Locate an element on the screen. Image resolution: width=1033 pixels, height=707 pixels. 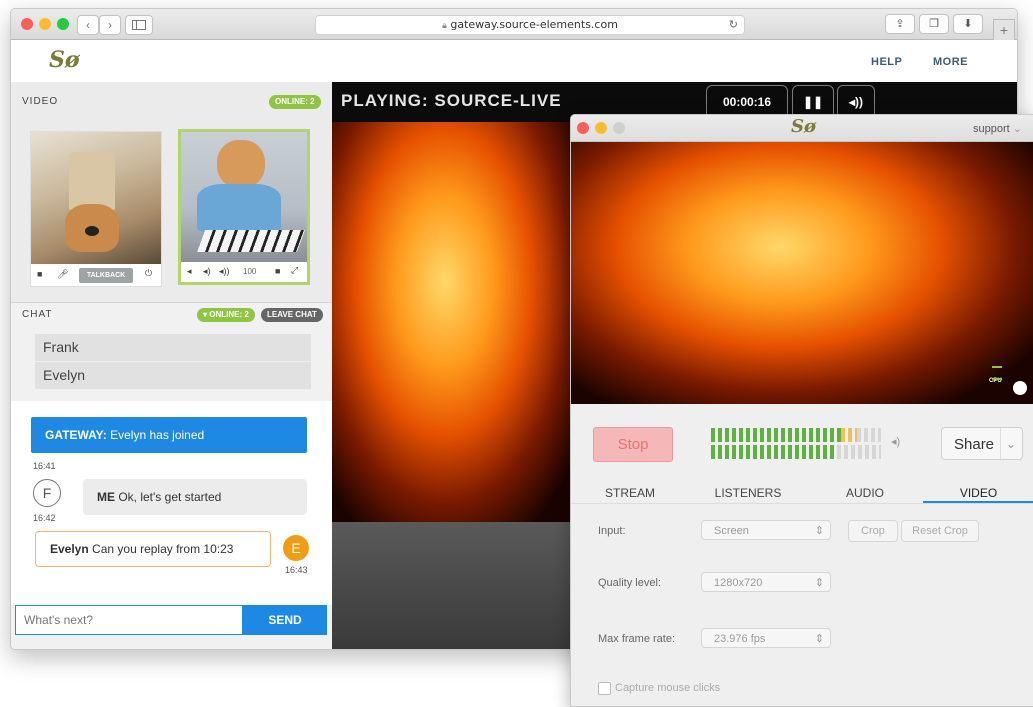
capture-mouse-label: Capture mouse clicks is located at coordinates (668, 688).